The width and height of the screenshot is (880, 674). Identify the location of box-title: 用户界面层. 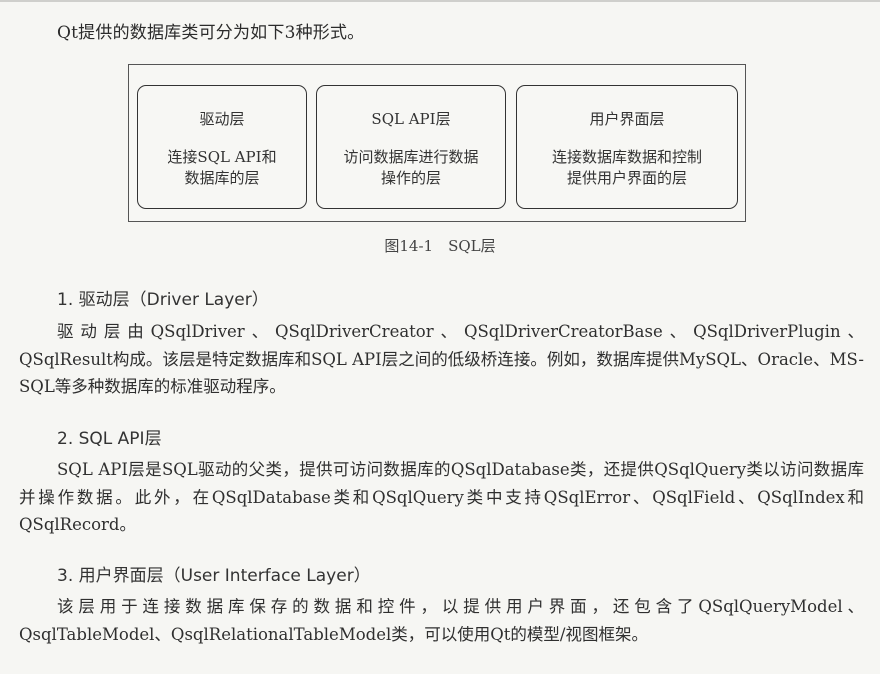
(627, 119).